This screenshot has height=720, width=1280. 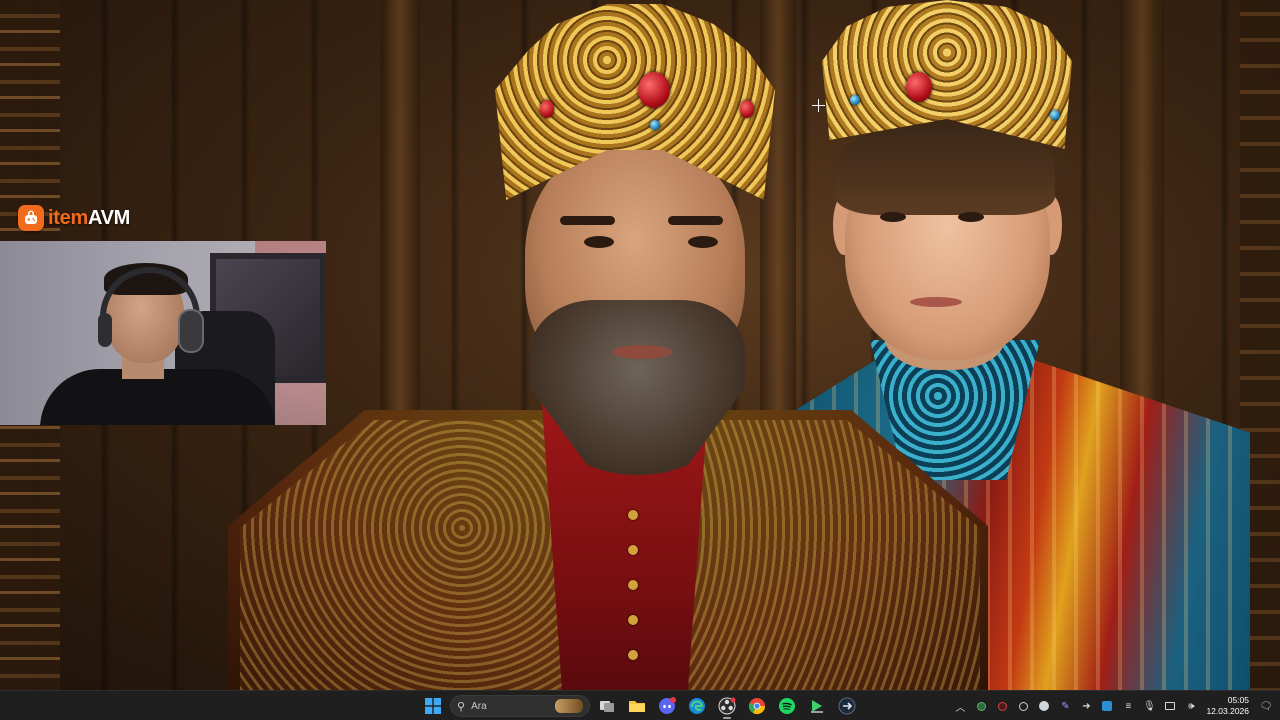 I want to click on brand-wordmark-part1: item, so click(x=68, y=217).